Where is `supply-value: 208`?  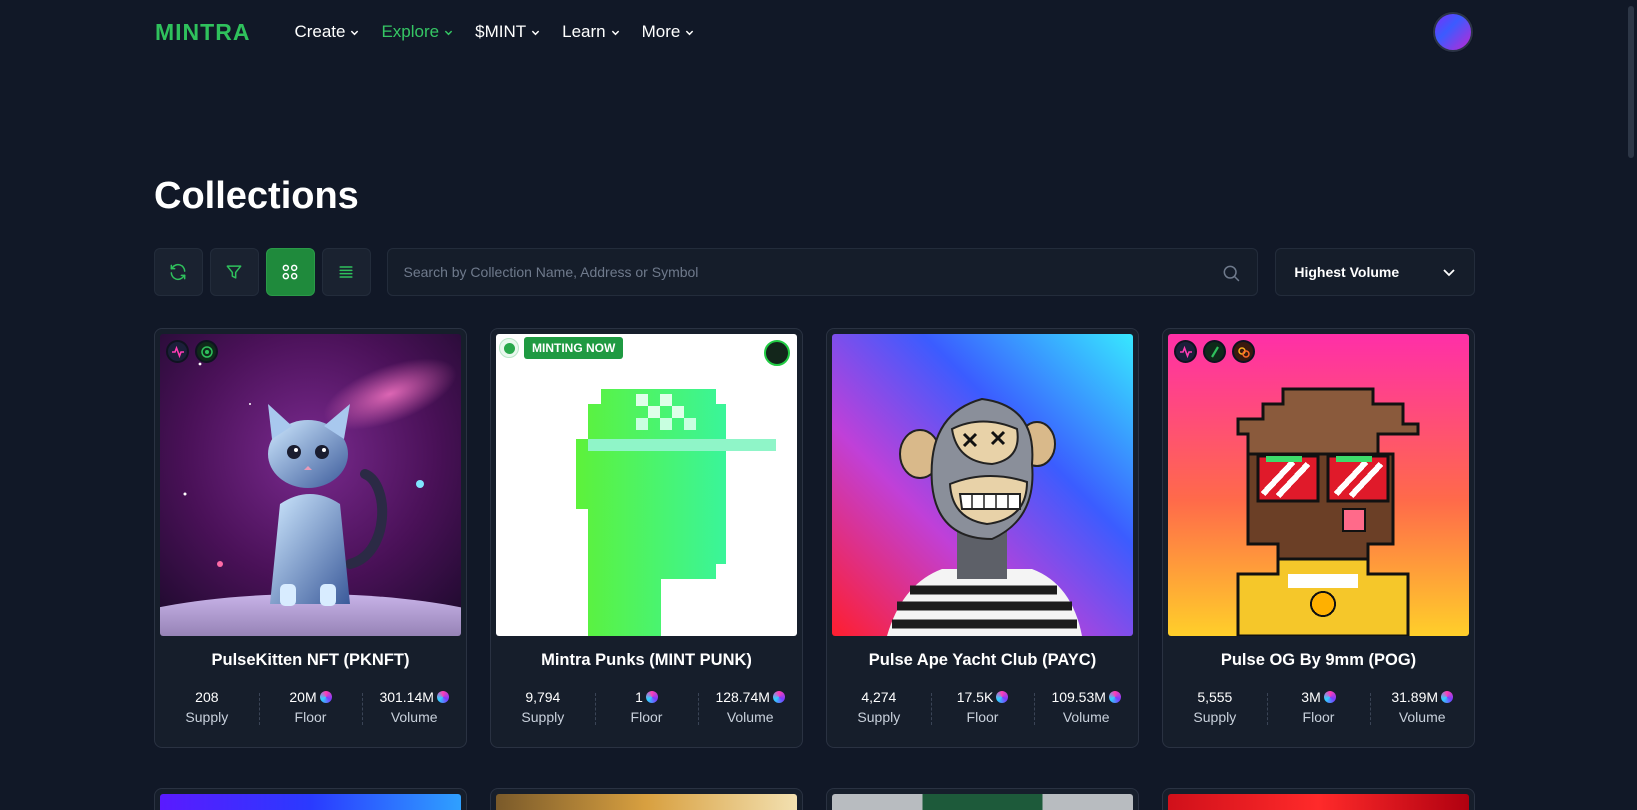 supply-value: 208 is located at coordinates (207, 697).